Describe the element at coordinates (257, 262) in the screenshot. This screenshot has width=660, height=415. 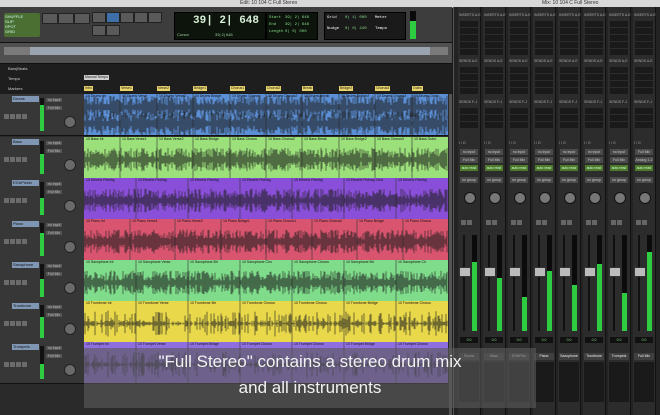
I see `clip-label: 10 Saxophone Cho` at that location.